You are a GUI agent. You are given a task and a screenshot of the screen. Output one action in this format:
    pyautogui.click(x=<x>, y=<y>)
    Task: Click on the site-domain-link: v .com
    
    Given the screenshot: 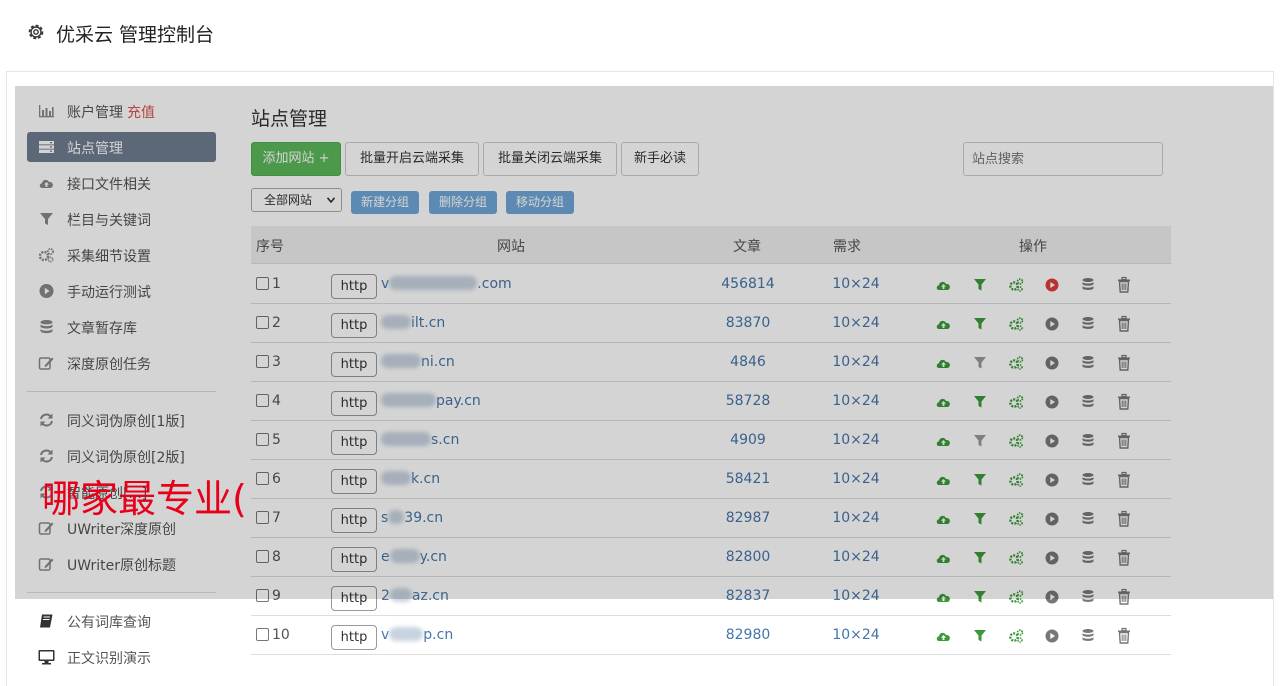 What is the action you would take?
    pyautogui.click(x=446, y=284)
    